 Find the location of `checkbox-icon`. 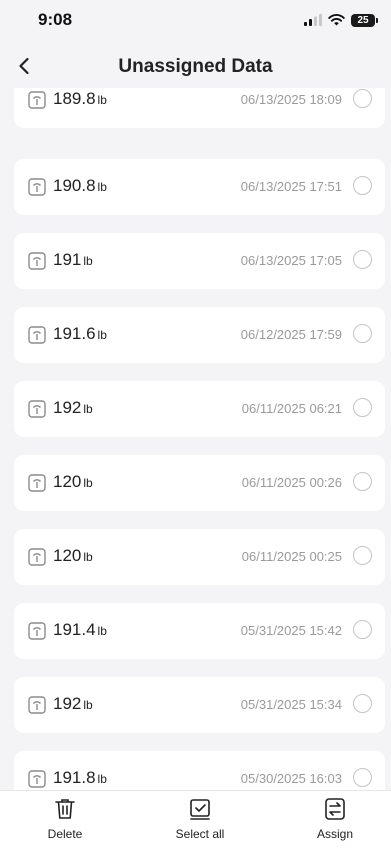

checkbox-icon is located at coordinates (200, 809).